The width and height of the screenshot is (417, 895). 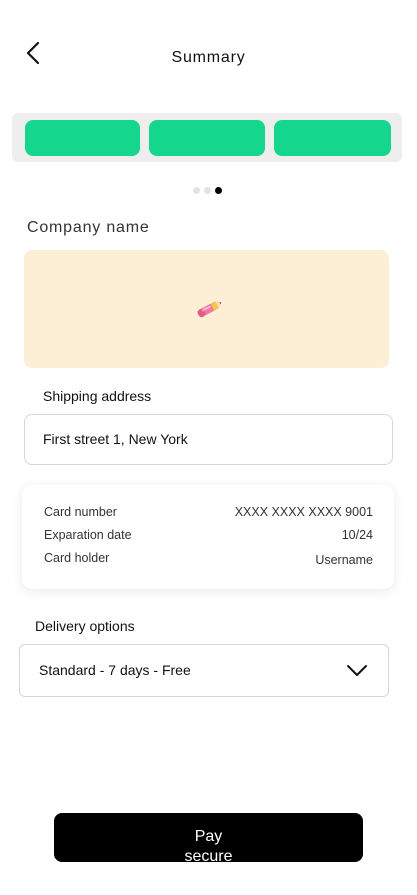 I want to click on pay-secure-button: Pay secure, so click(x=208, y=837).